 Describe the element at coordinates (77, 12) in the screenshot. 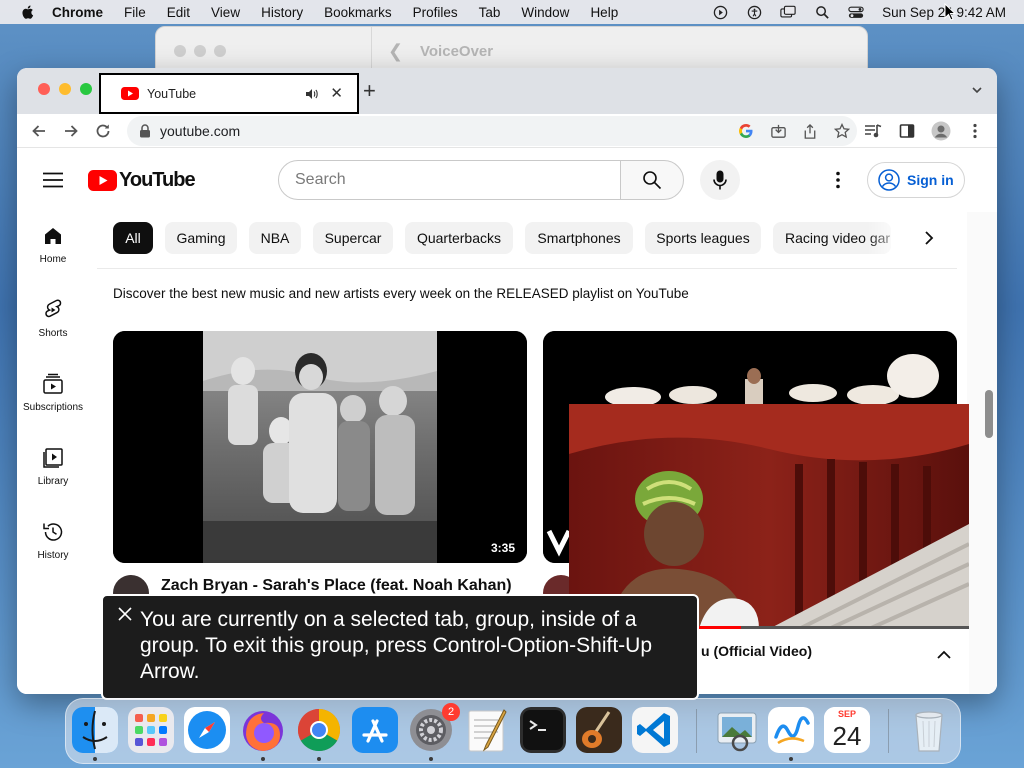

I see `menu-app-name: Chrome` at that location.